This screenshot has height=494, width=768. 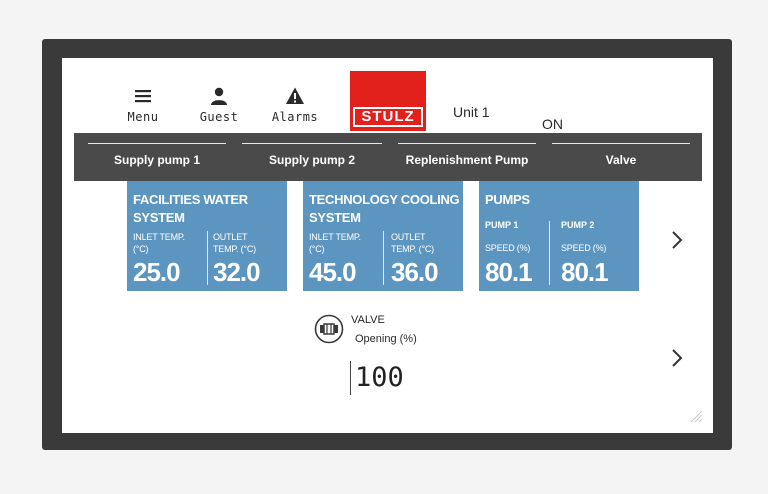 I want to click on pump-2-speed-value: 80.1, so click(x=585, y=272).